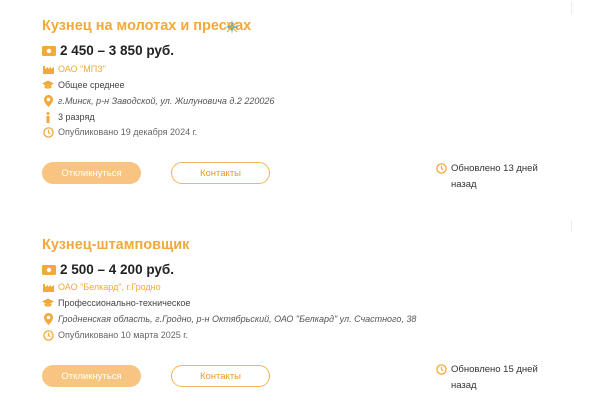 The image size is (590, 414). What do you see at coordinates (109, 287) in the screenshot?
I see `company-link: ОАО "Белкард", г.Гродно` at bounding box center [109, 287].